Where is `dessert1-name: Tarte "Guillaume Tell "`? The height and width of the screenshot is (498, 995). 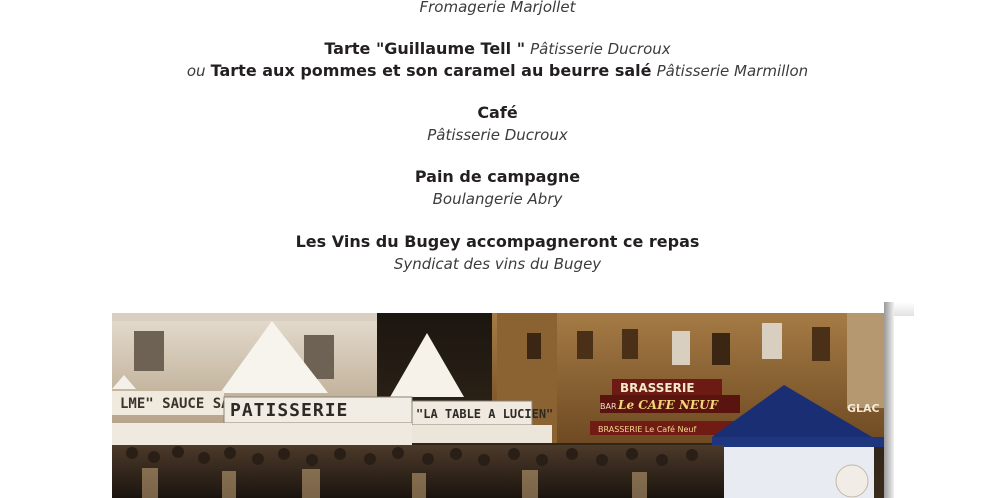
dessert1-name: Tarte "Guillaume Tell " is located at coordinates (425, 48).